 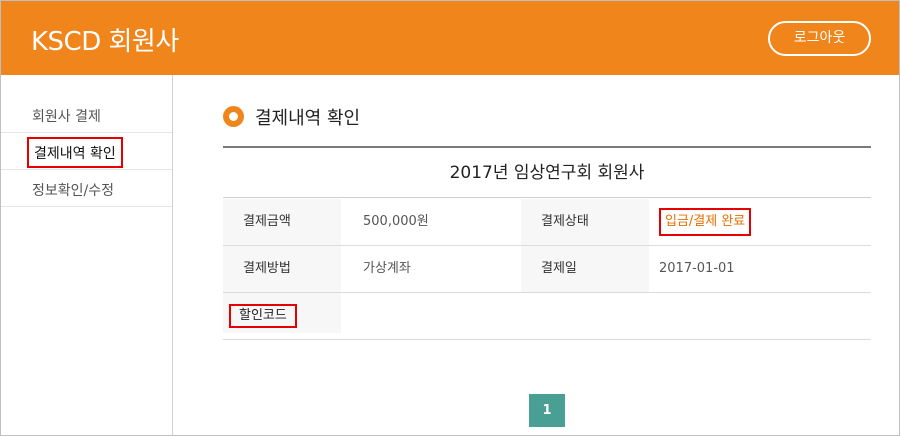 What do you see at coordinates (263, 316) in the screenshot?
I see `label-discount-code: 할인코드` at bounding box center [263, 316].